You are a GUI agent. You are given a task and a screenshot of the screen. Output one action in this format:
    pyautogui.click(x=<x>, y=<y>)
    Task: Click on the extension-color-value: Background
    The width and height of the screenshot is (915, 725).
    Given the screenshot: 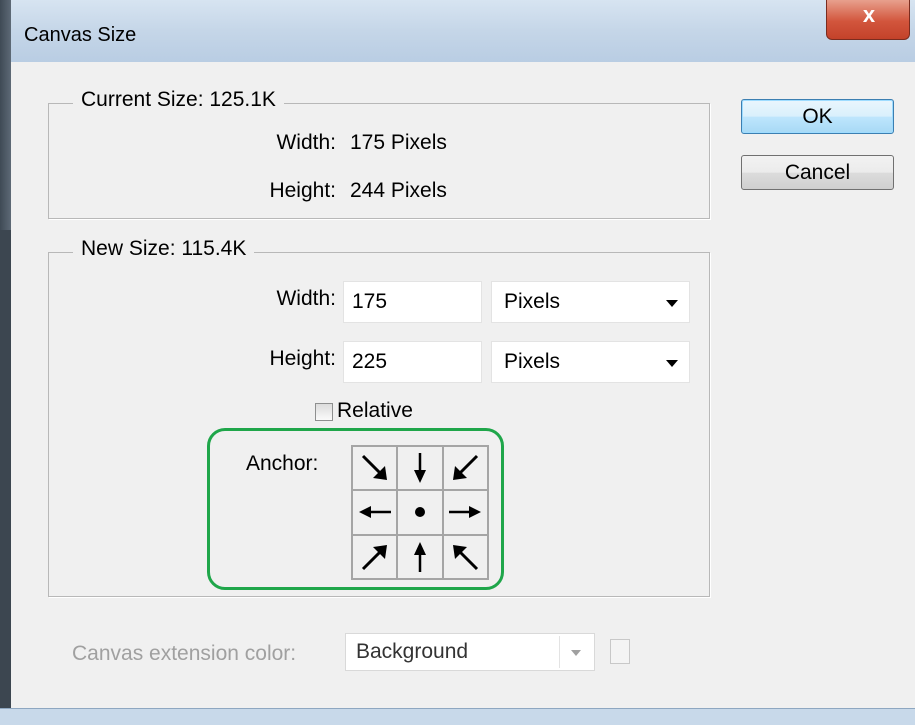 What is the action you would take?
    pyautogui.click(x=412, y=651)
    